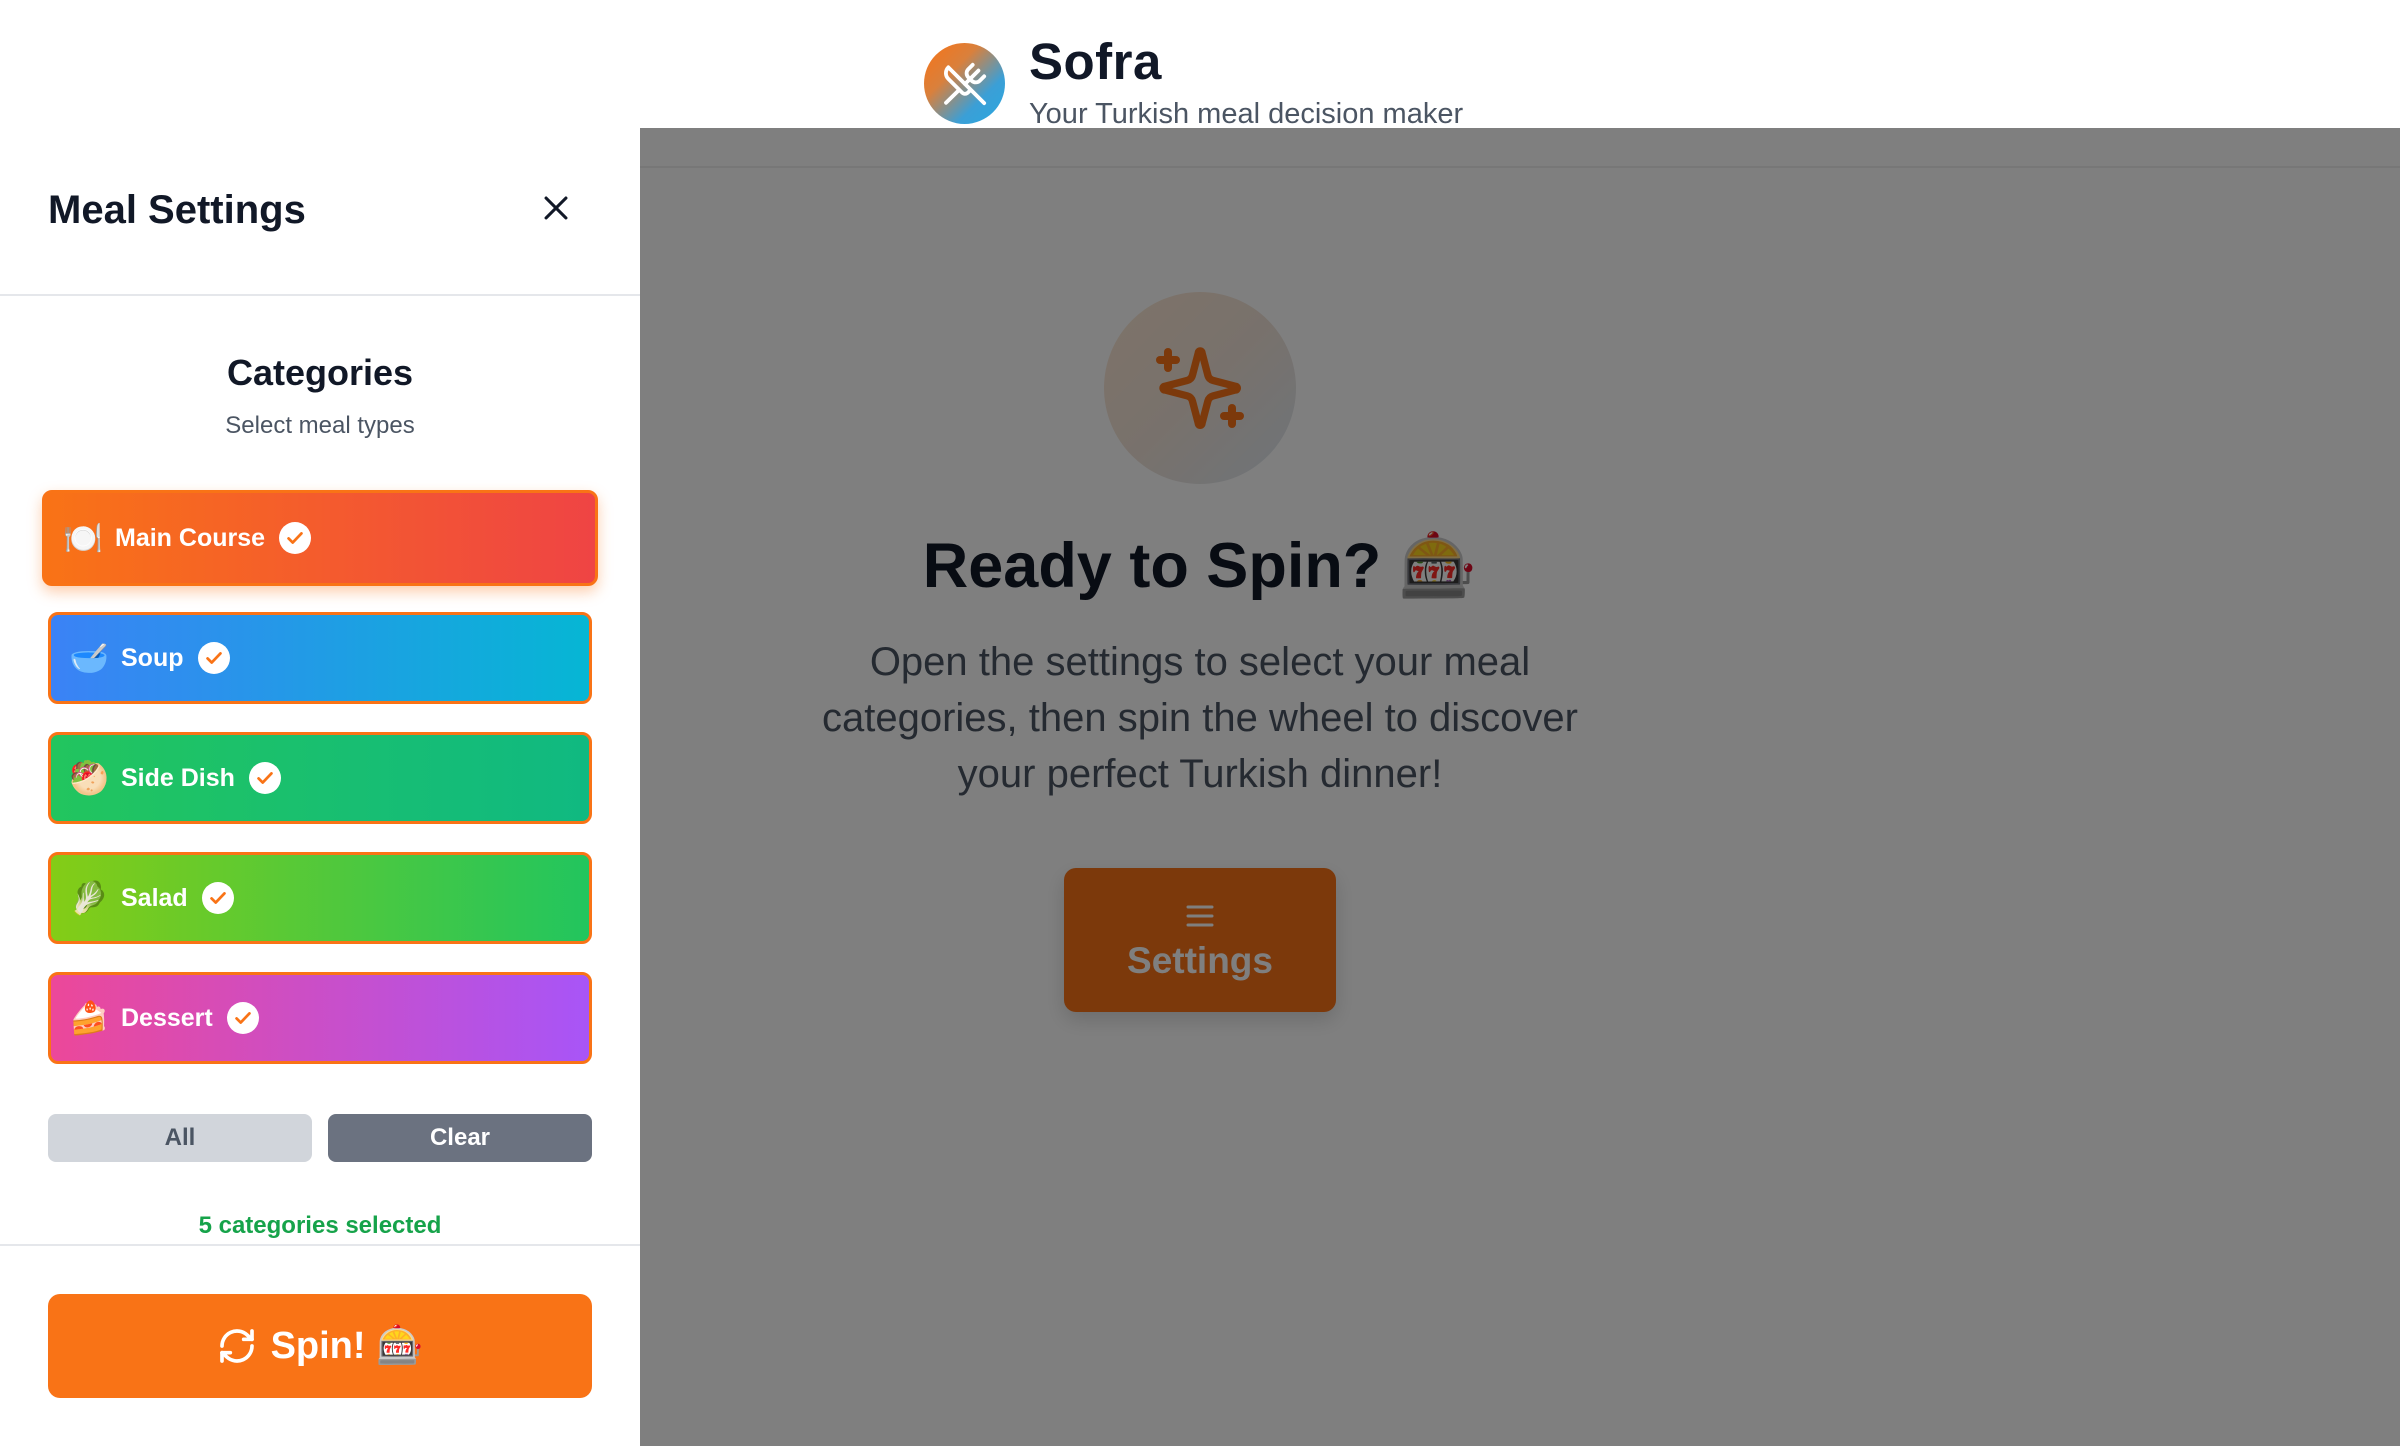 This screenshot has height=1446, width=2400. I want to click on select-all-button: All, so click(180, 1138).